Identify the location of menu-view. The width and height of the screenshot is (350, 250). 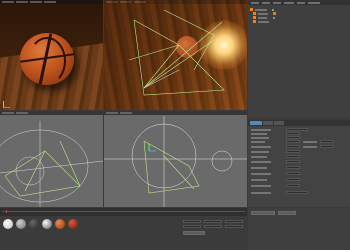
(277, 3).